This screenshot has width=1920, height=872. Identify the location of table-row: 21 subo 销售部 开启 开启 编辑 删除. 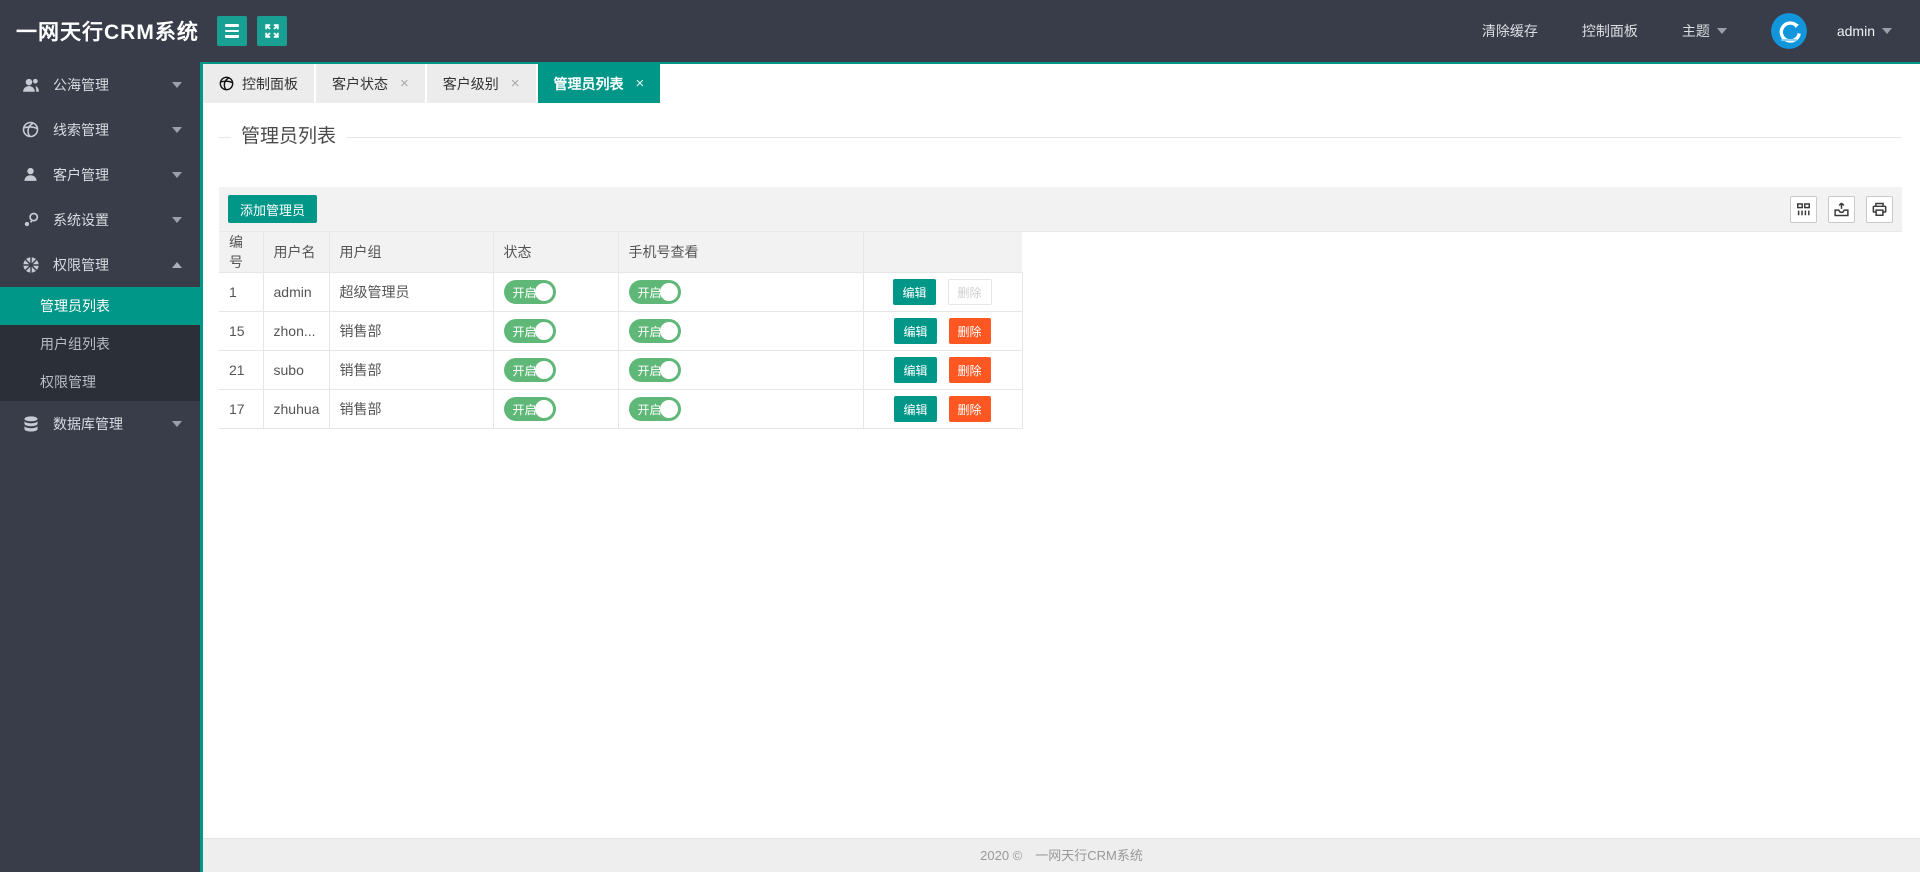
(1060, 370).